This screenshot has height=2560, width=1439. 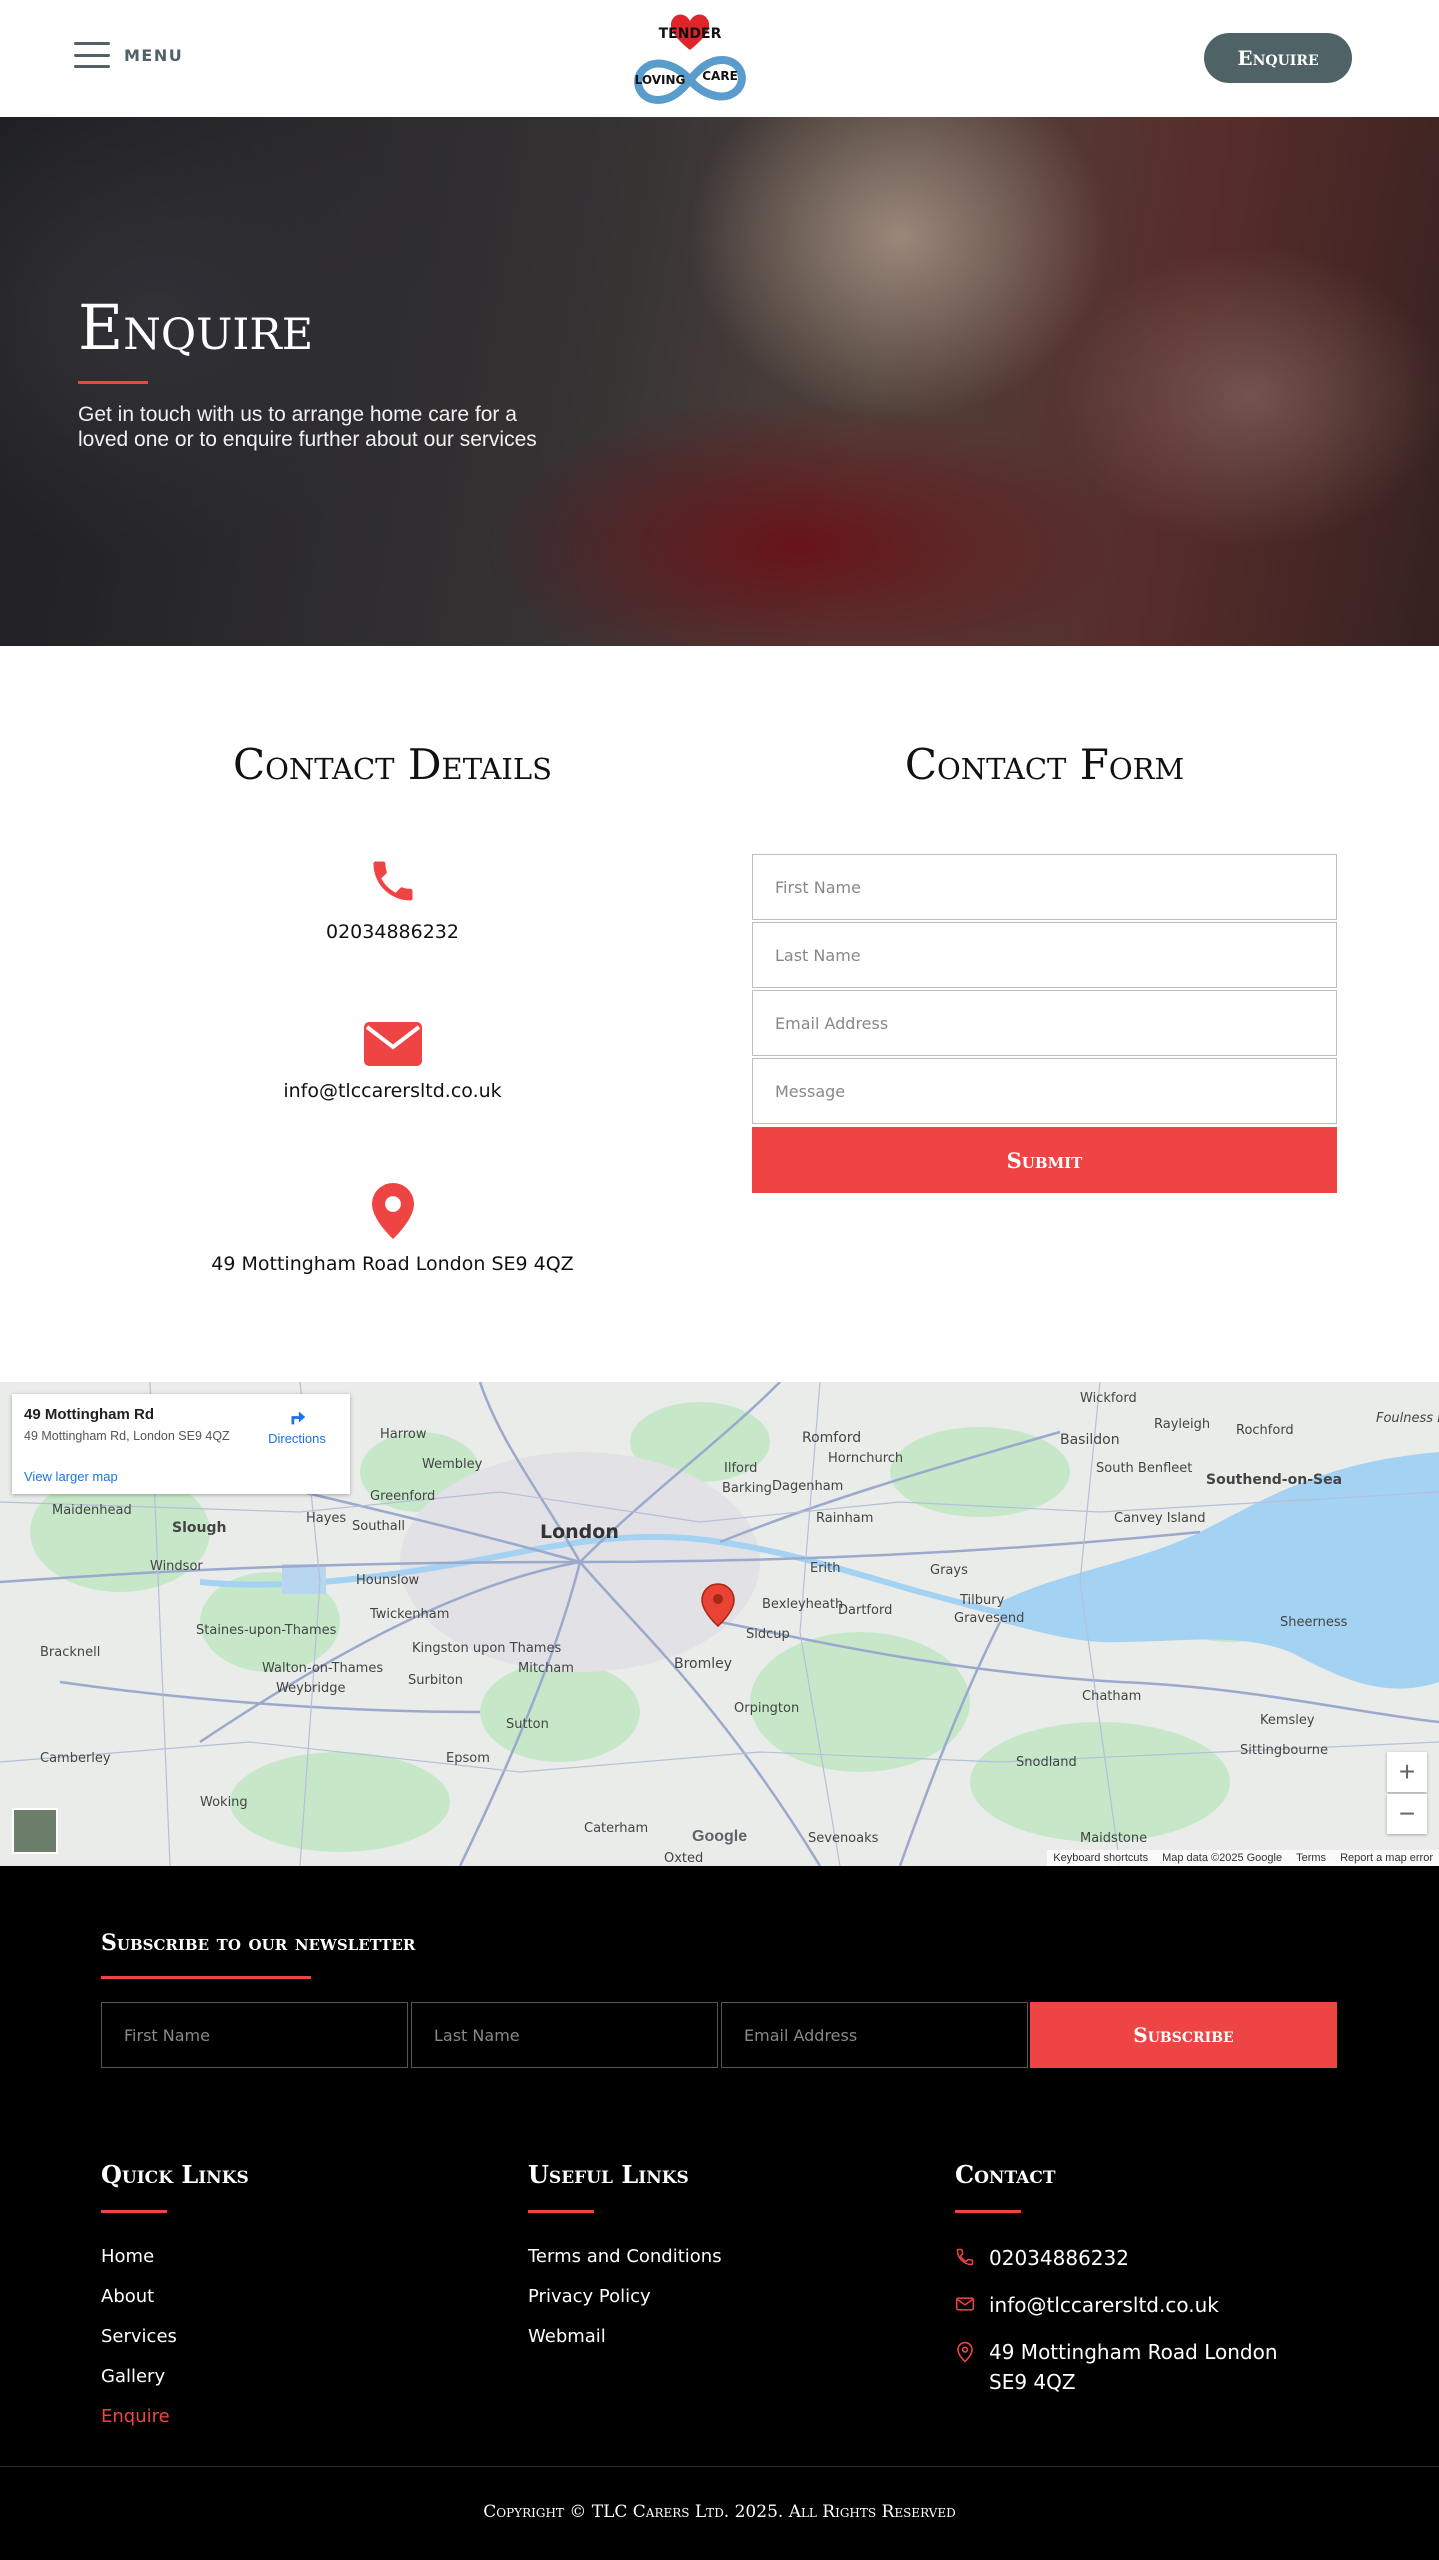 I want to click on svg-text: Gravesend, so click(x=989, y=1618).